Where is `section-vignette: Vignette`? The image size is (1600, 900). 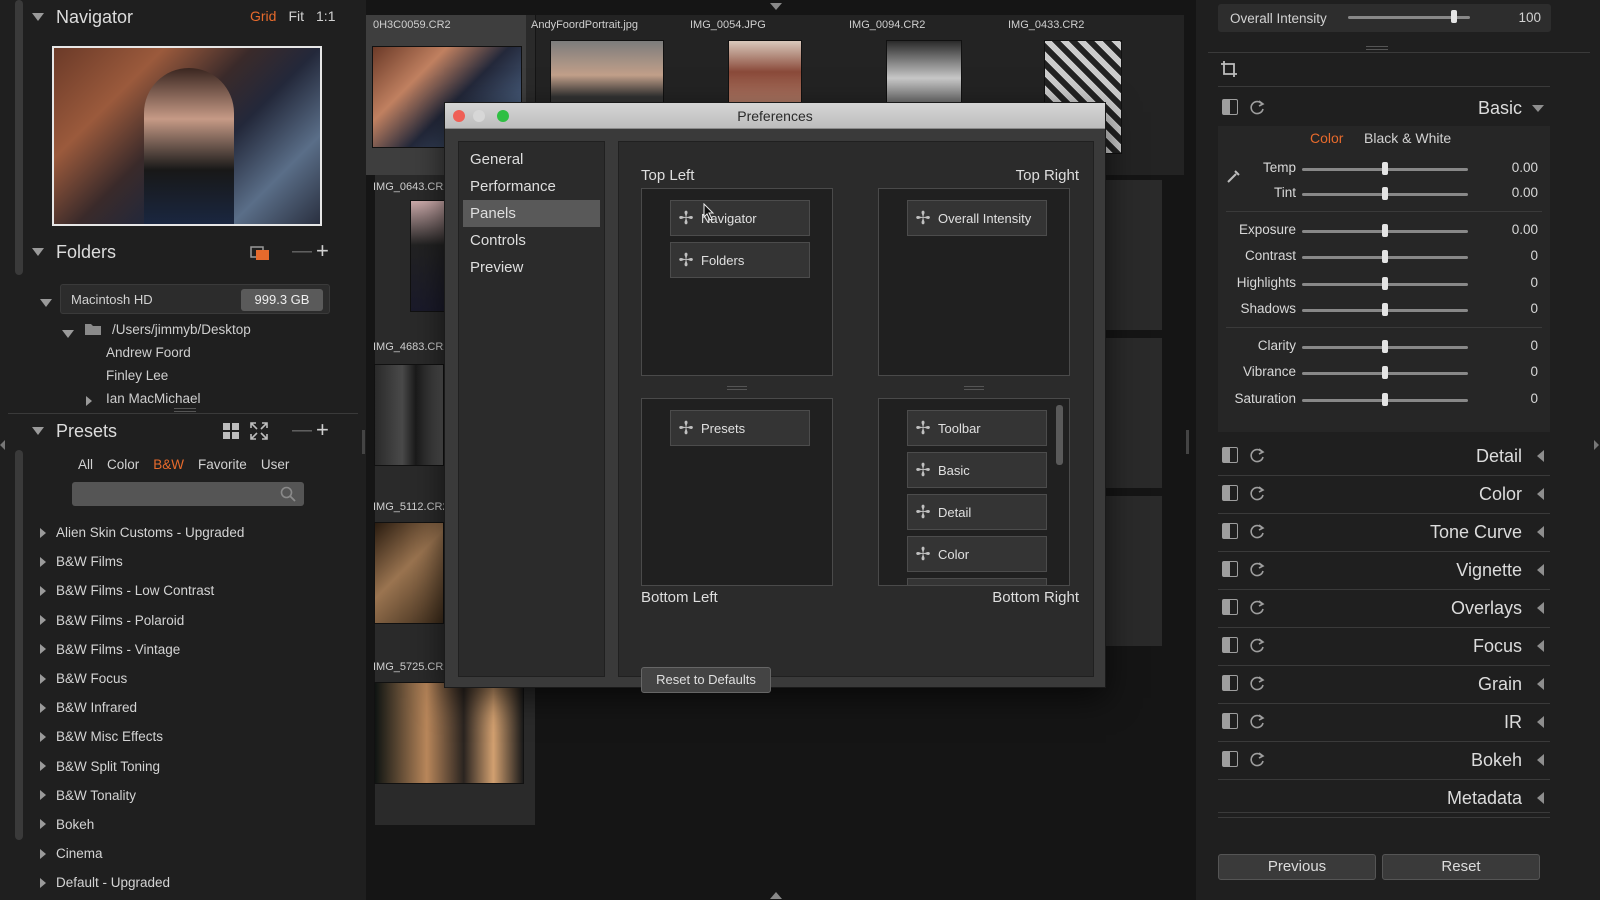 section-vignette: Vignette is located at coordinates (1384, 570).